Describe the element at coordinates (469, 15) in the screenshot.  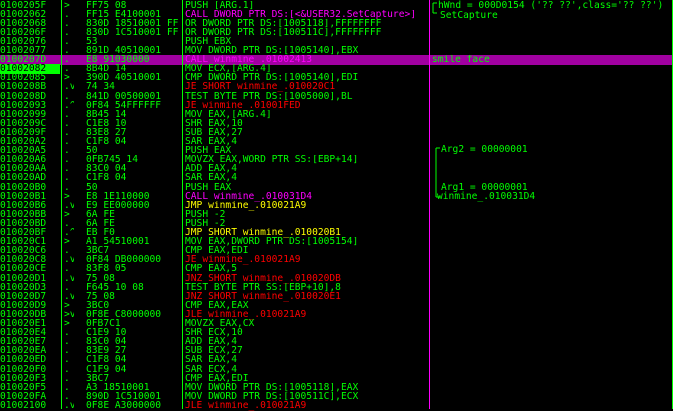
I see `setcapture-line: SetCapture` at that location.